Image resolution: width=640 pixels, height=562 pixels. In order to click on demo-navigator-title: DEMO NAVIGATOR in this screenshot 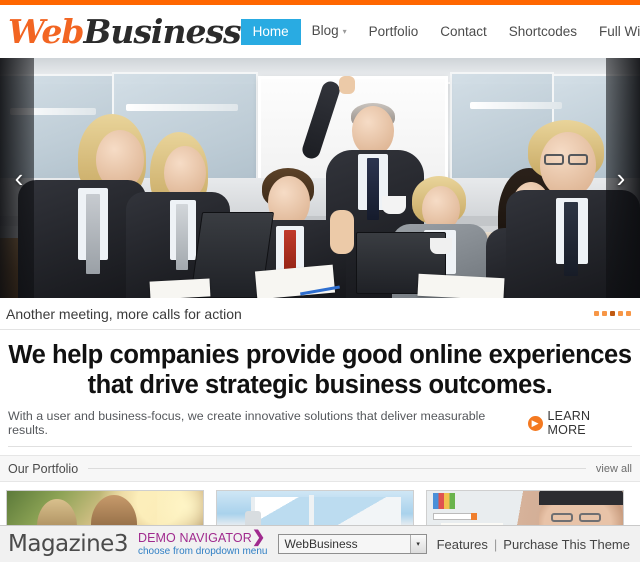, I will do `click(194, 538)`.